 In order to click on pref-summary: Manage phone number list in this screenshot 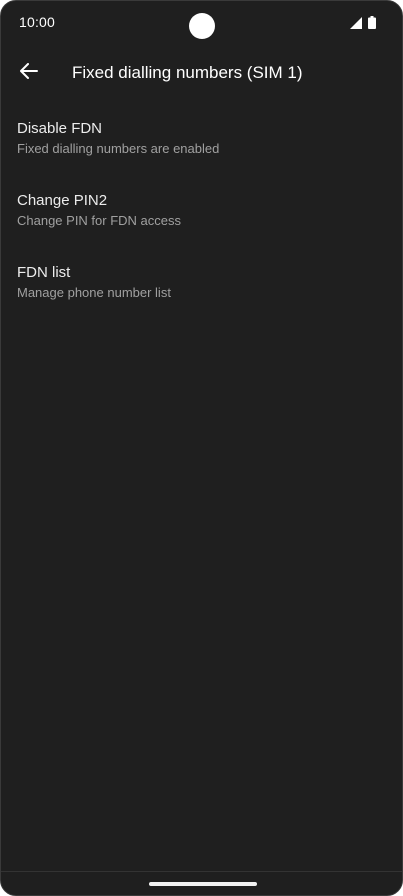, I will do `click(94, 292)`.